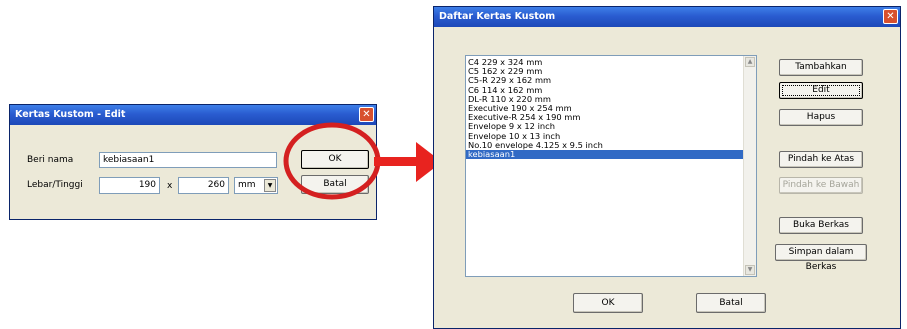 This screenshot has width=907, height=329. I want to click on add-button: Tambahkan, so click(821, 67).